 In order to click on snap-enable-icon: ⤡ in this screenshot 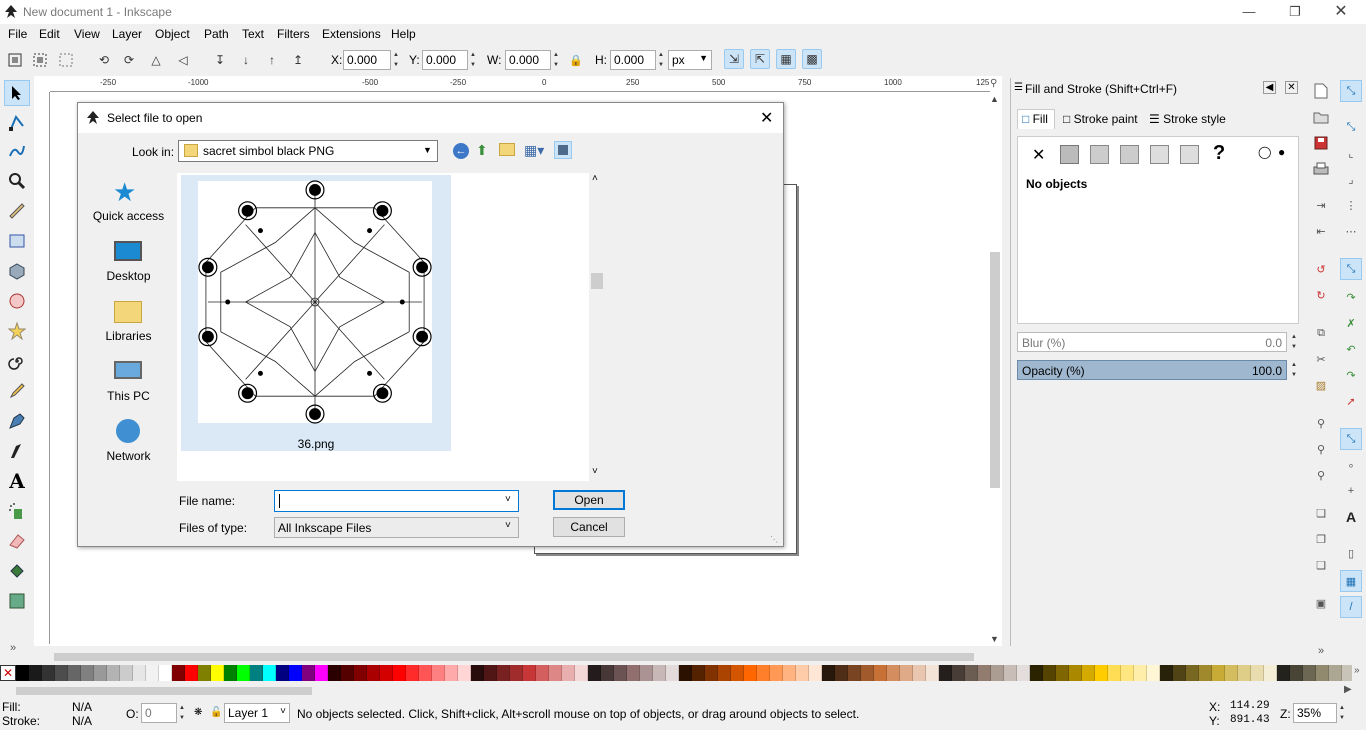, I will do `click(1351, 91)`.